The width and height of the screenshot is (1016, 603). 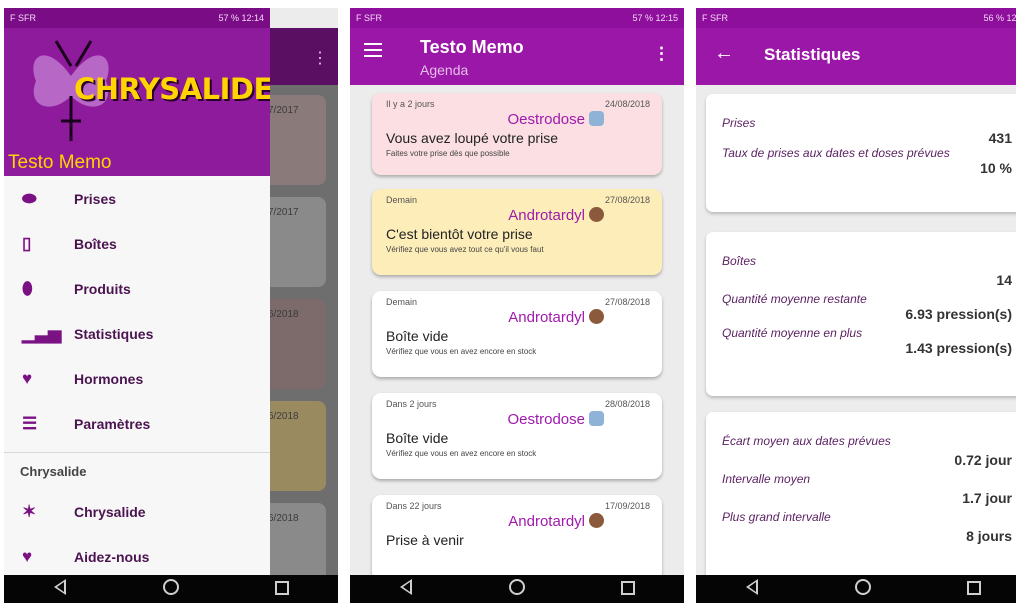 I want to click on card-date: 28/08/2018, so click(x=627, y=404).